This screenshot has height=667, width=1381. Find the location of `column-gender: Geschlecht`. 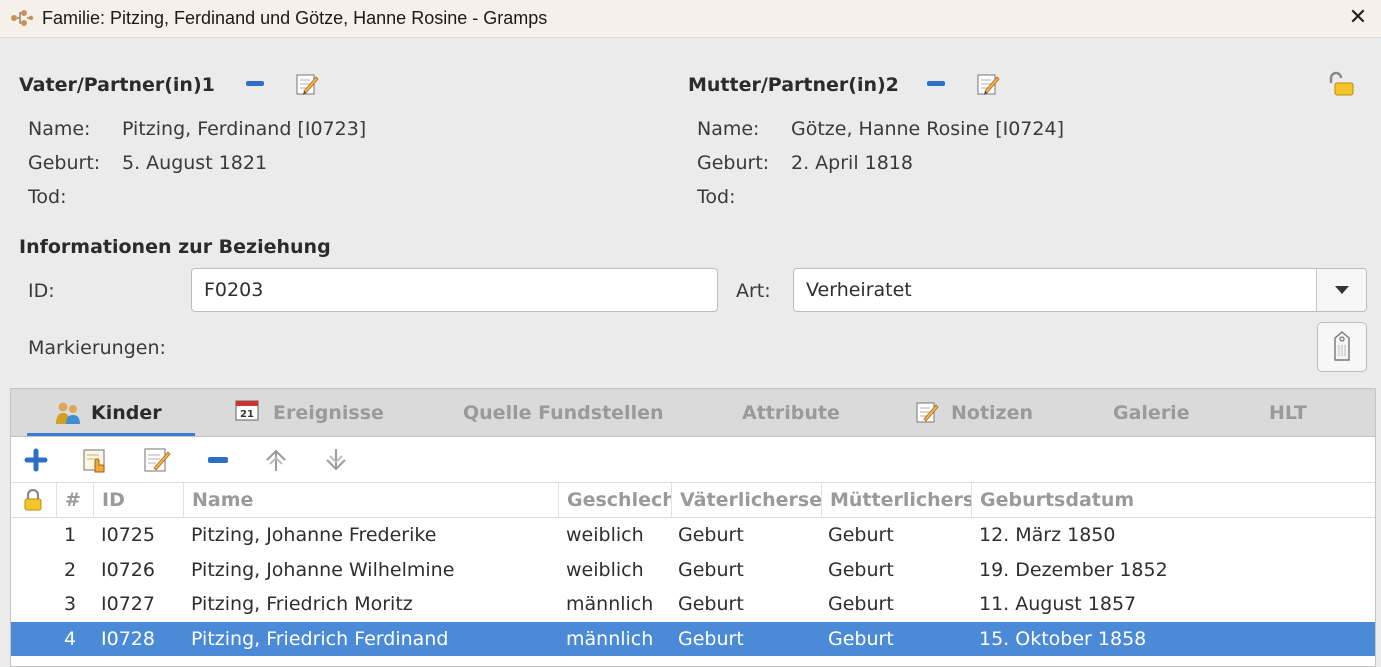

column-gender: Geschlecht is located at coordinates (614, 500).